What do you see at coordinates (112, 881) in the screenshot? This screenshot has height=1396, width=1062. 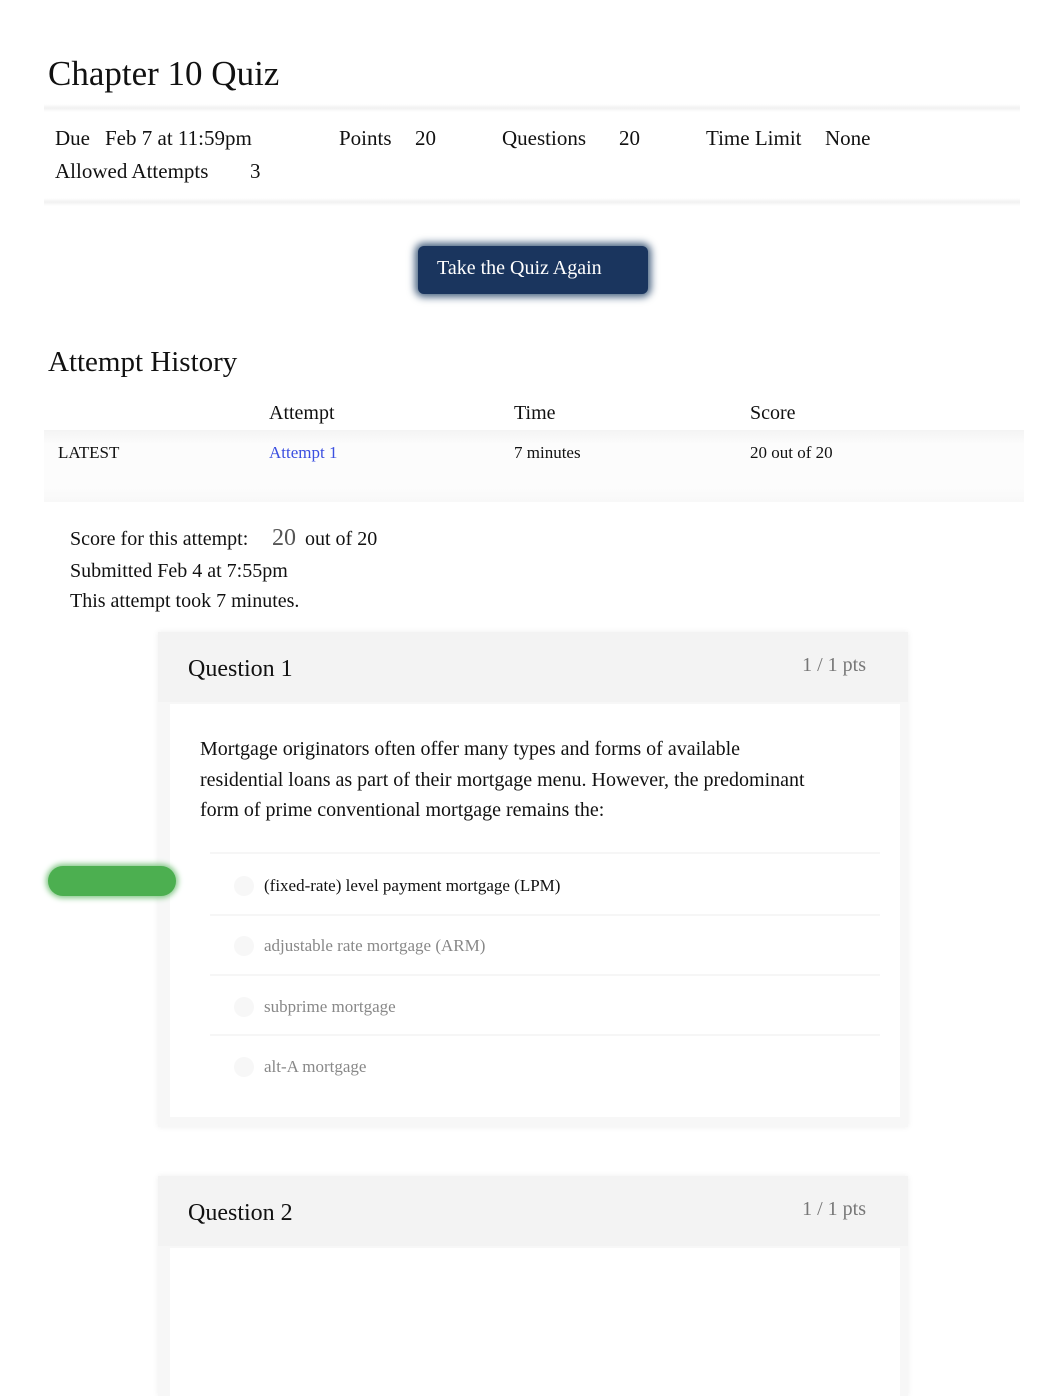 I see `correct-answer-marker` at bounding box center [112, 881].